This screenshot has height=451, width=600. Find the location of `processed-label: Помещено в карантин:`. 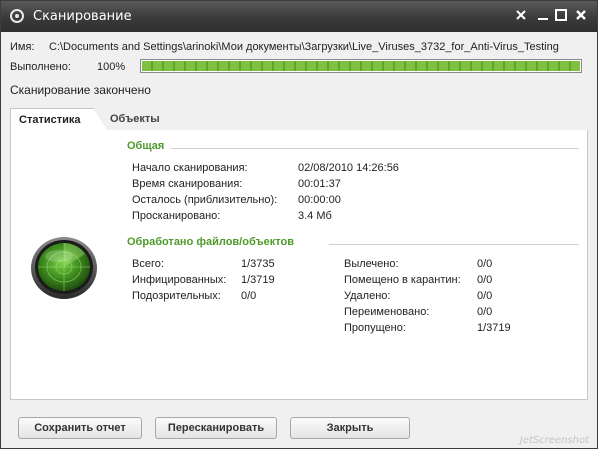

processed-label: Помещено в карантин: is located at coordinates (402, 280).